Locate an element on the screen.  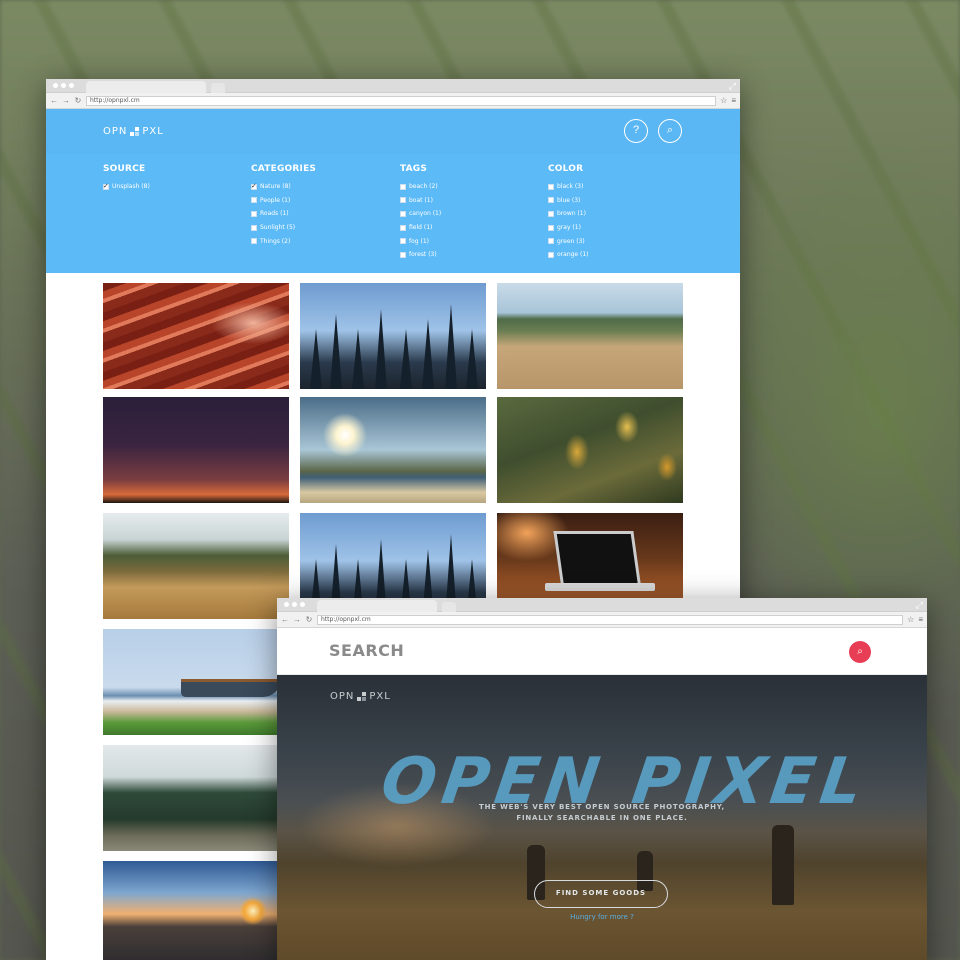
filter-option-color: green (3) is located at coordinates (568, 241).